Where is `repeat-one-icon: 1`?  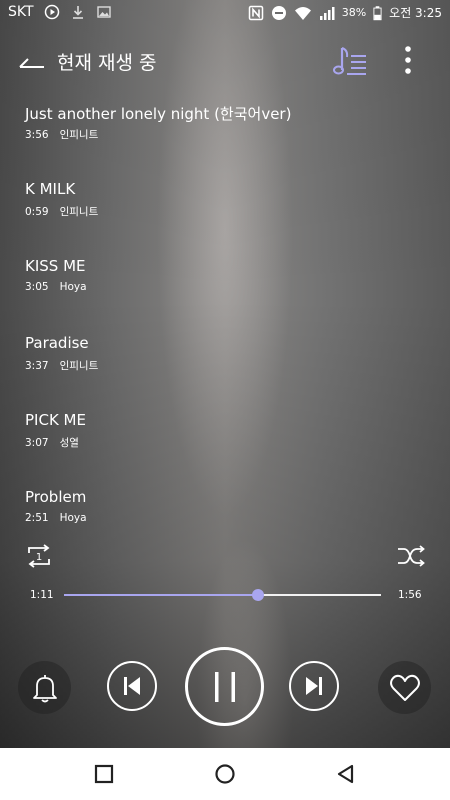 repeat-one-icon: 1 is located at coordinates (39, 556).